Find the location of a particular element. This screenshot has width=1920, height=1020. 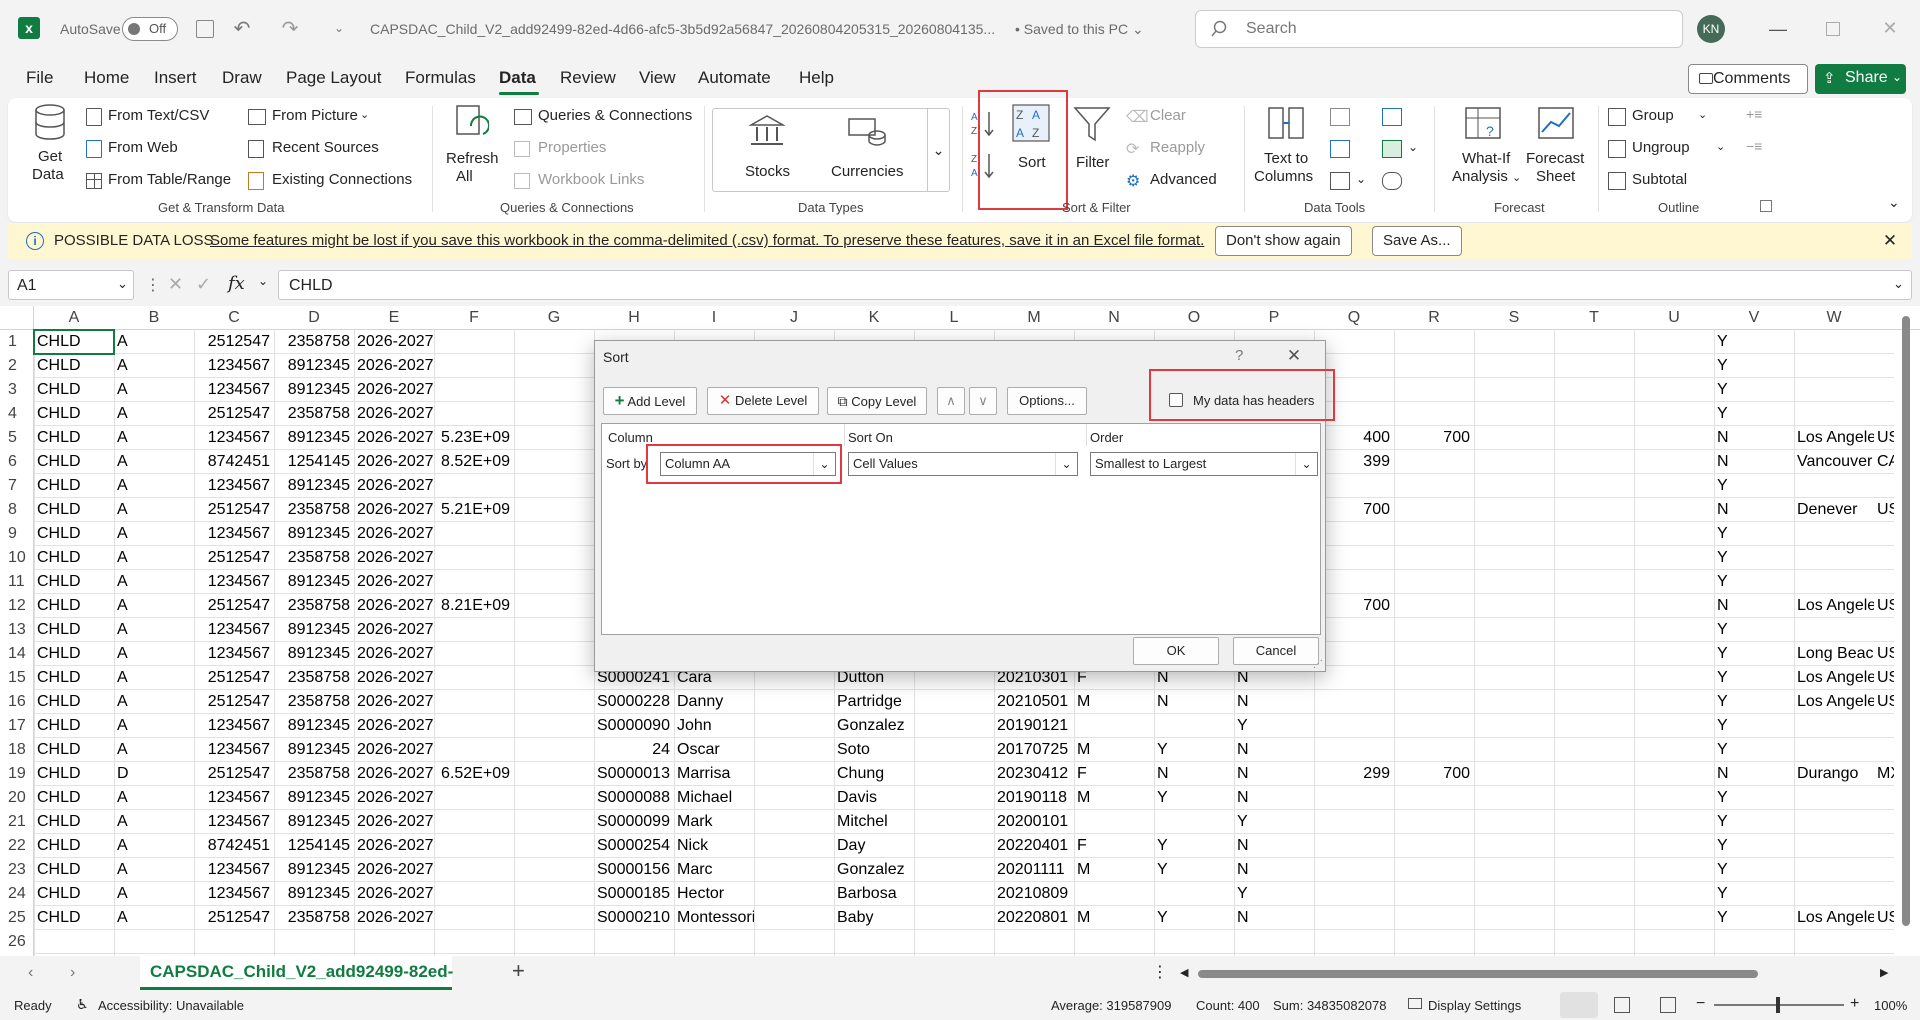

cell-f6: 8.52E+09 is located at coordinates (474, 462).